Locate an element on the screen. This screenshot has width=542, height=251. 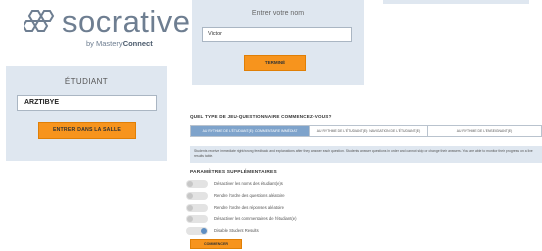
name-entry-panel: Entrer votre nom Victor TERMINÉ is located at coordinates (278, 42).